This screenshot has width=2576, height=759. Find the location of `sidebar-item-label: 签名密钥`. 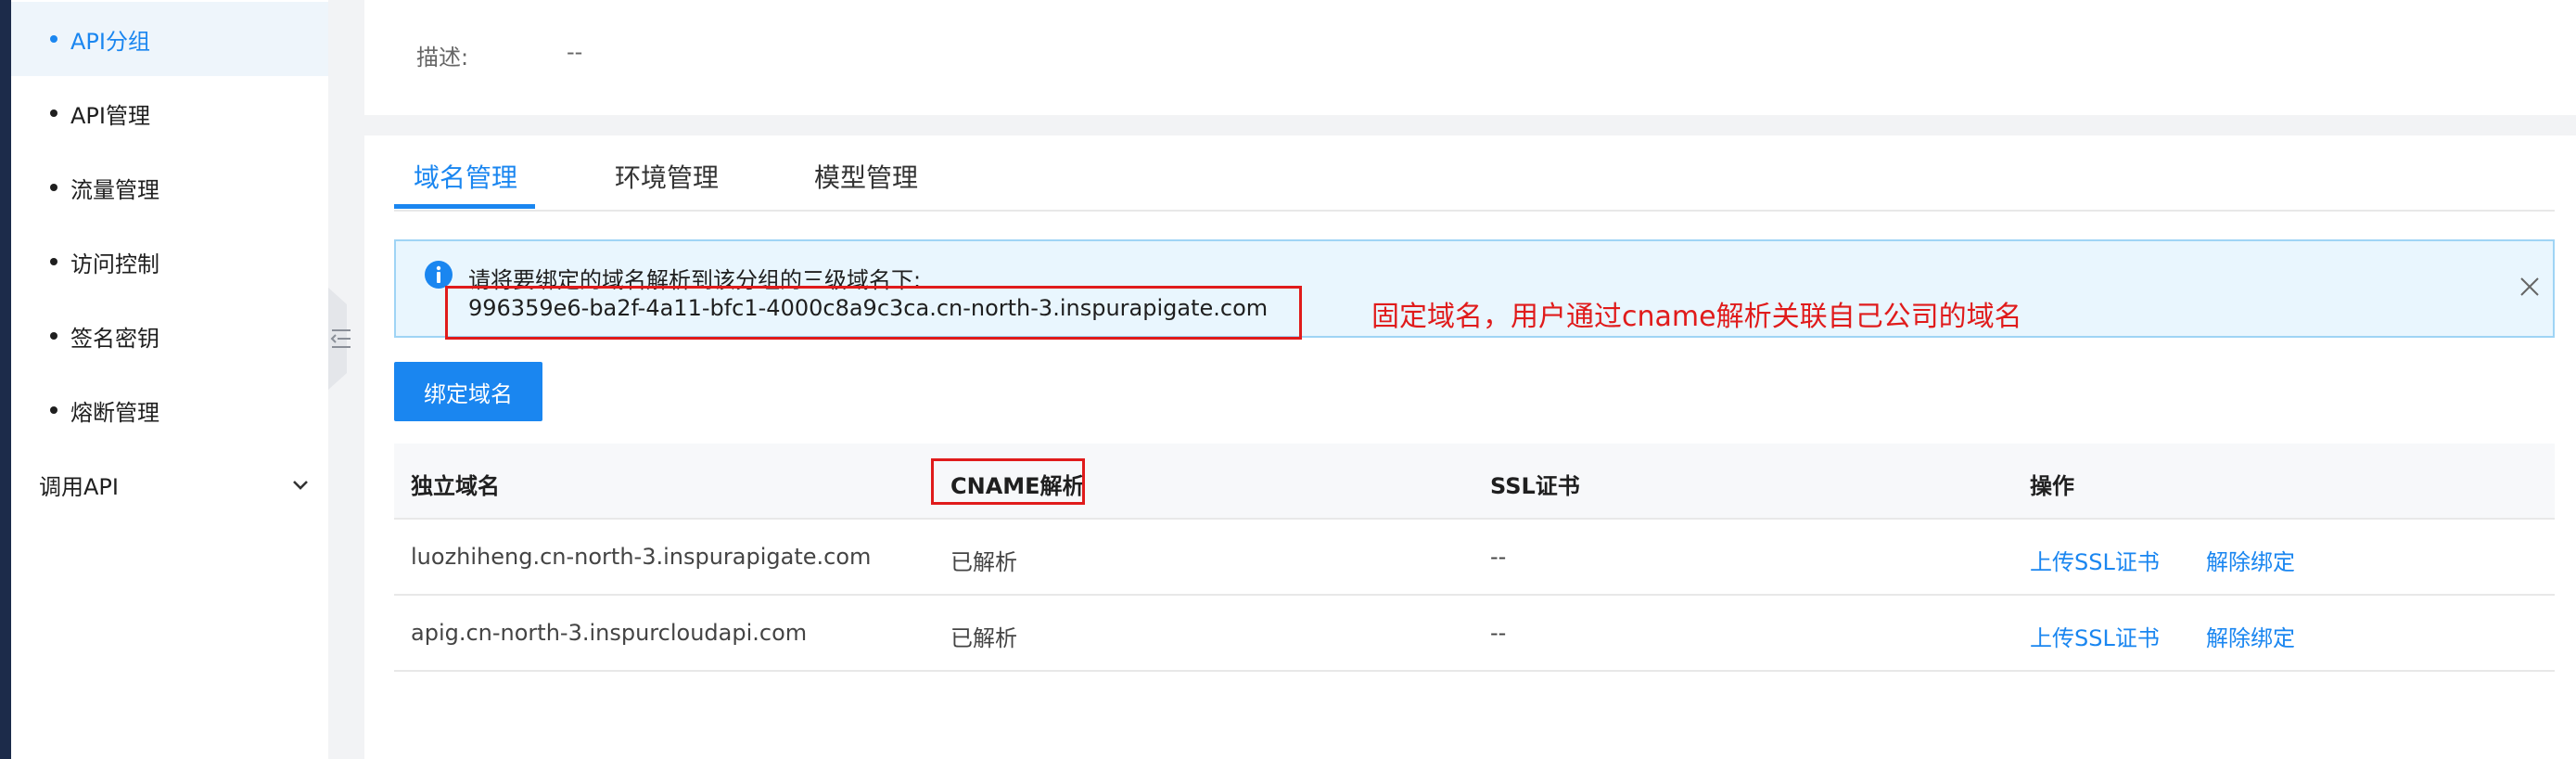

sidebar-item-label: 签名密钥 is located at coordinates (115, 338).